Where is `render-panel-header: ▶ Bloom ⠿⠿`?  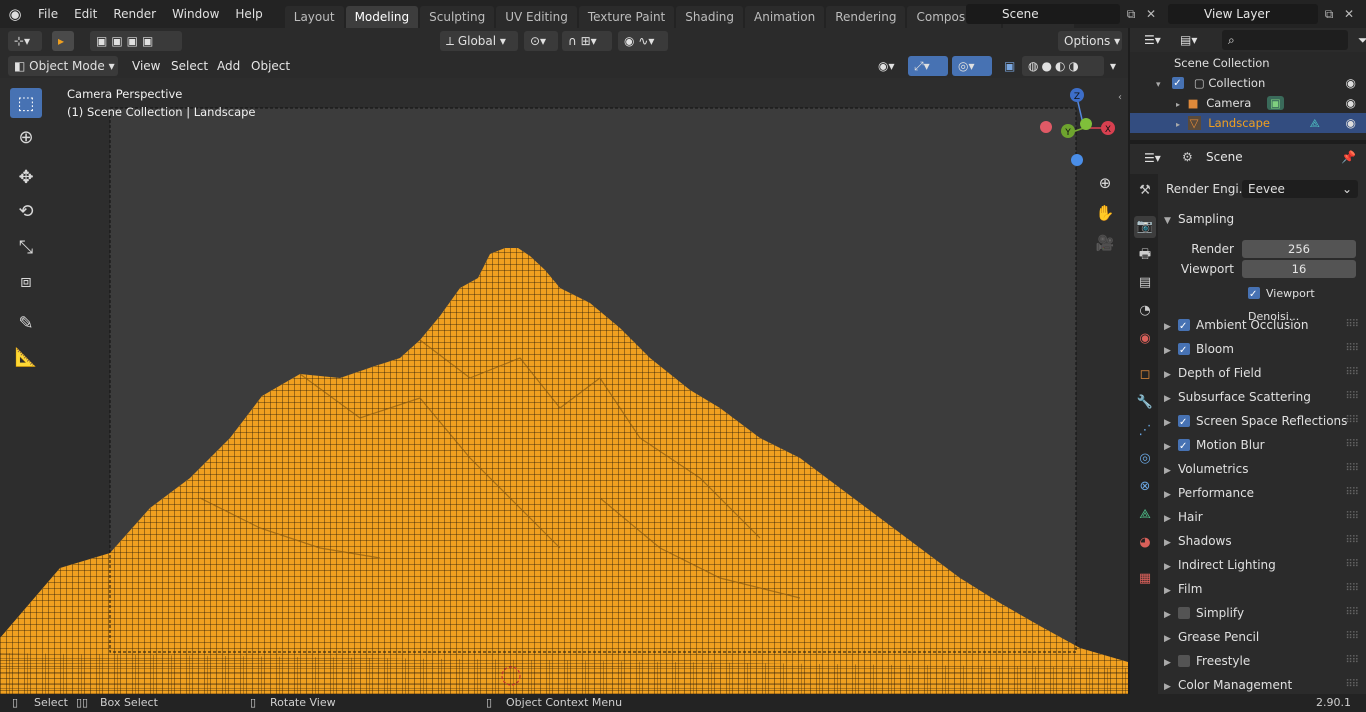 render-panel-header: ▶ Bloom ⠿⠿ is located at coordinates (1262, 350).